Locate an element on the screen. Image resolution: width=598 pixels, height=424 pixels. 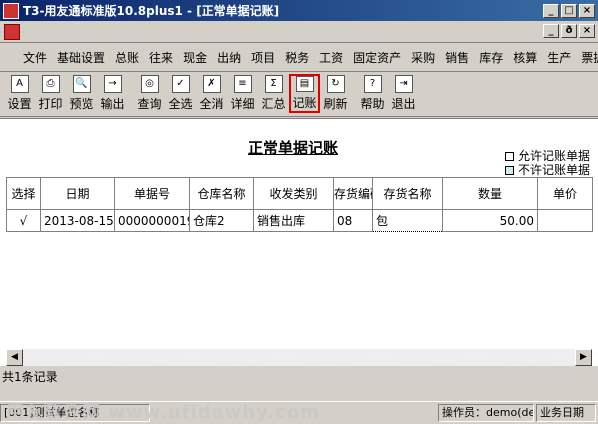
operator-status: 操作员：demo(demo) is located at coordinates (486, 412).